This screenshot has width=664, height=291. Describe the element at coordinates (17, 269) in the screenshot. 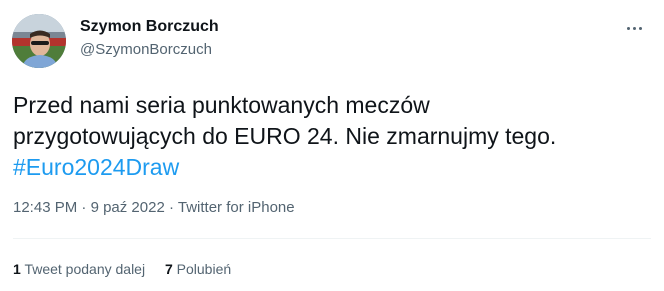

I see `retweets-count: 1` at that location.